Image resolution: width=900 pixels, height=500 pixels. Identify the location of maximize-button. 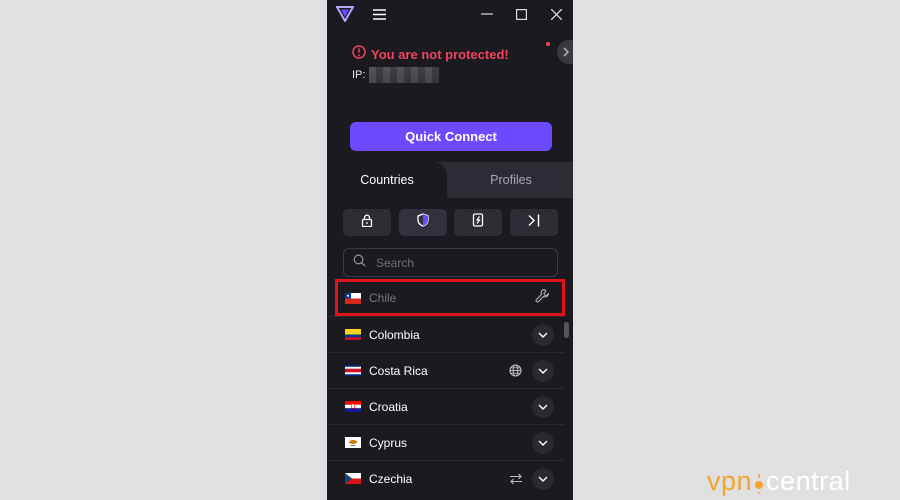
(521, 14).